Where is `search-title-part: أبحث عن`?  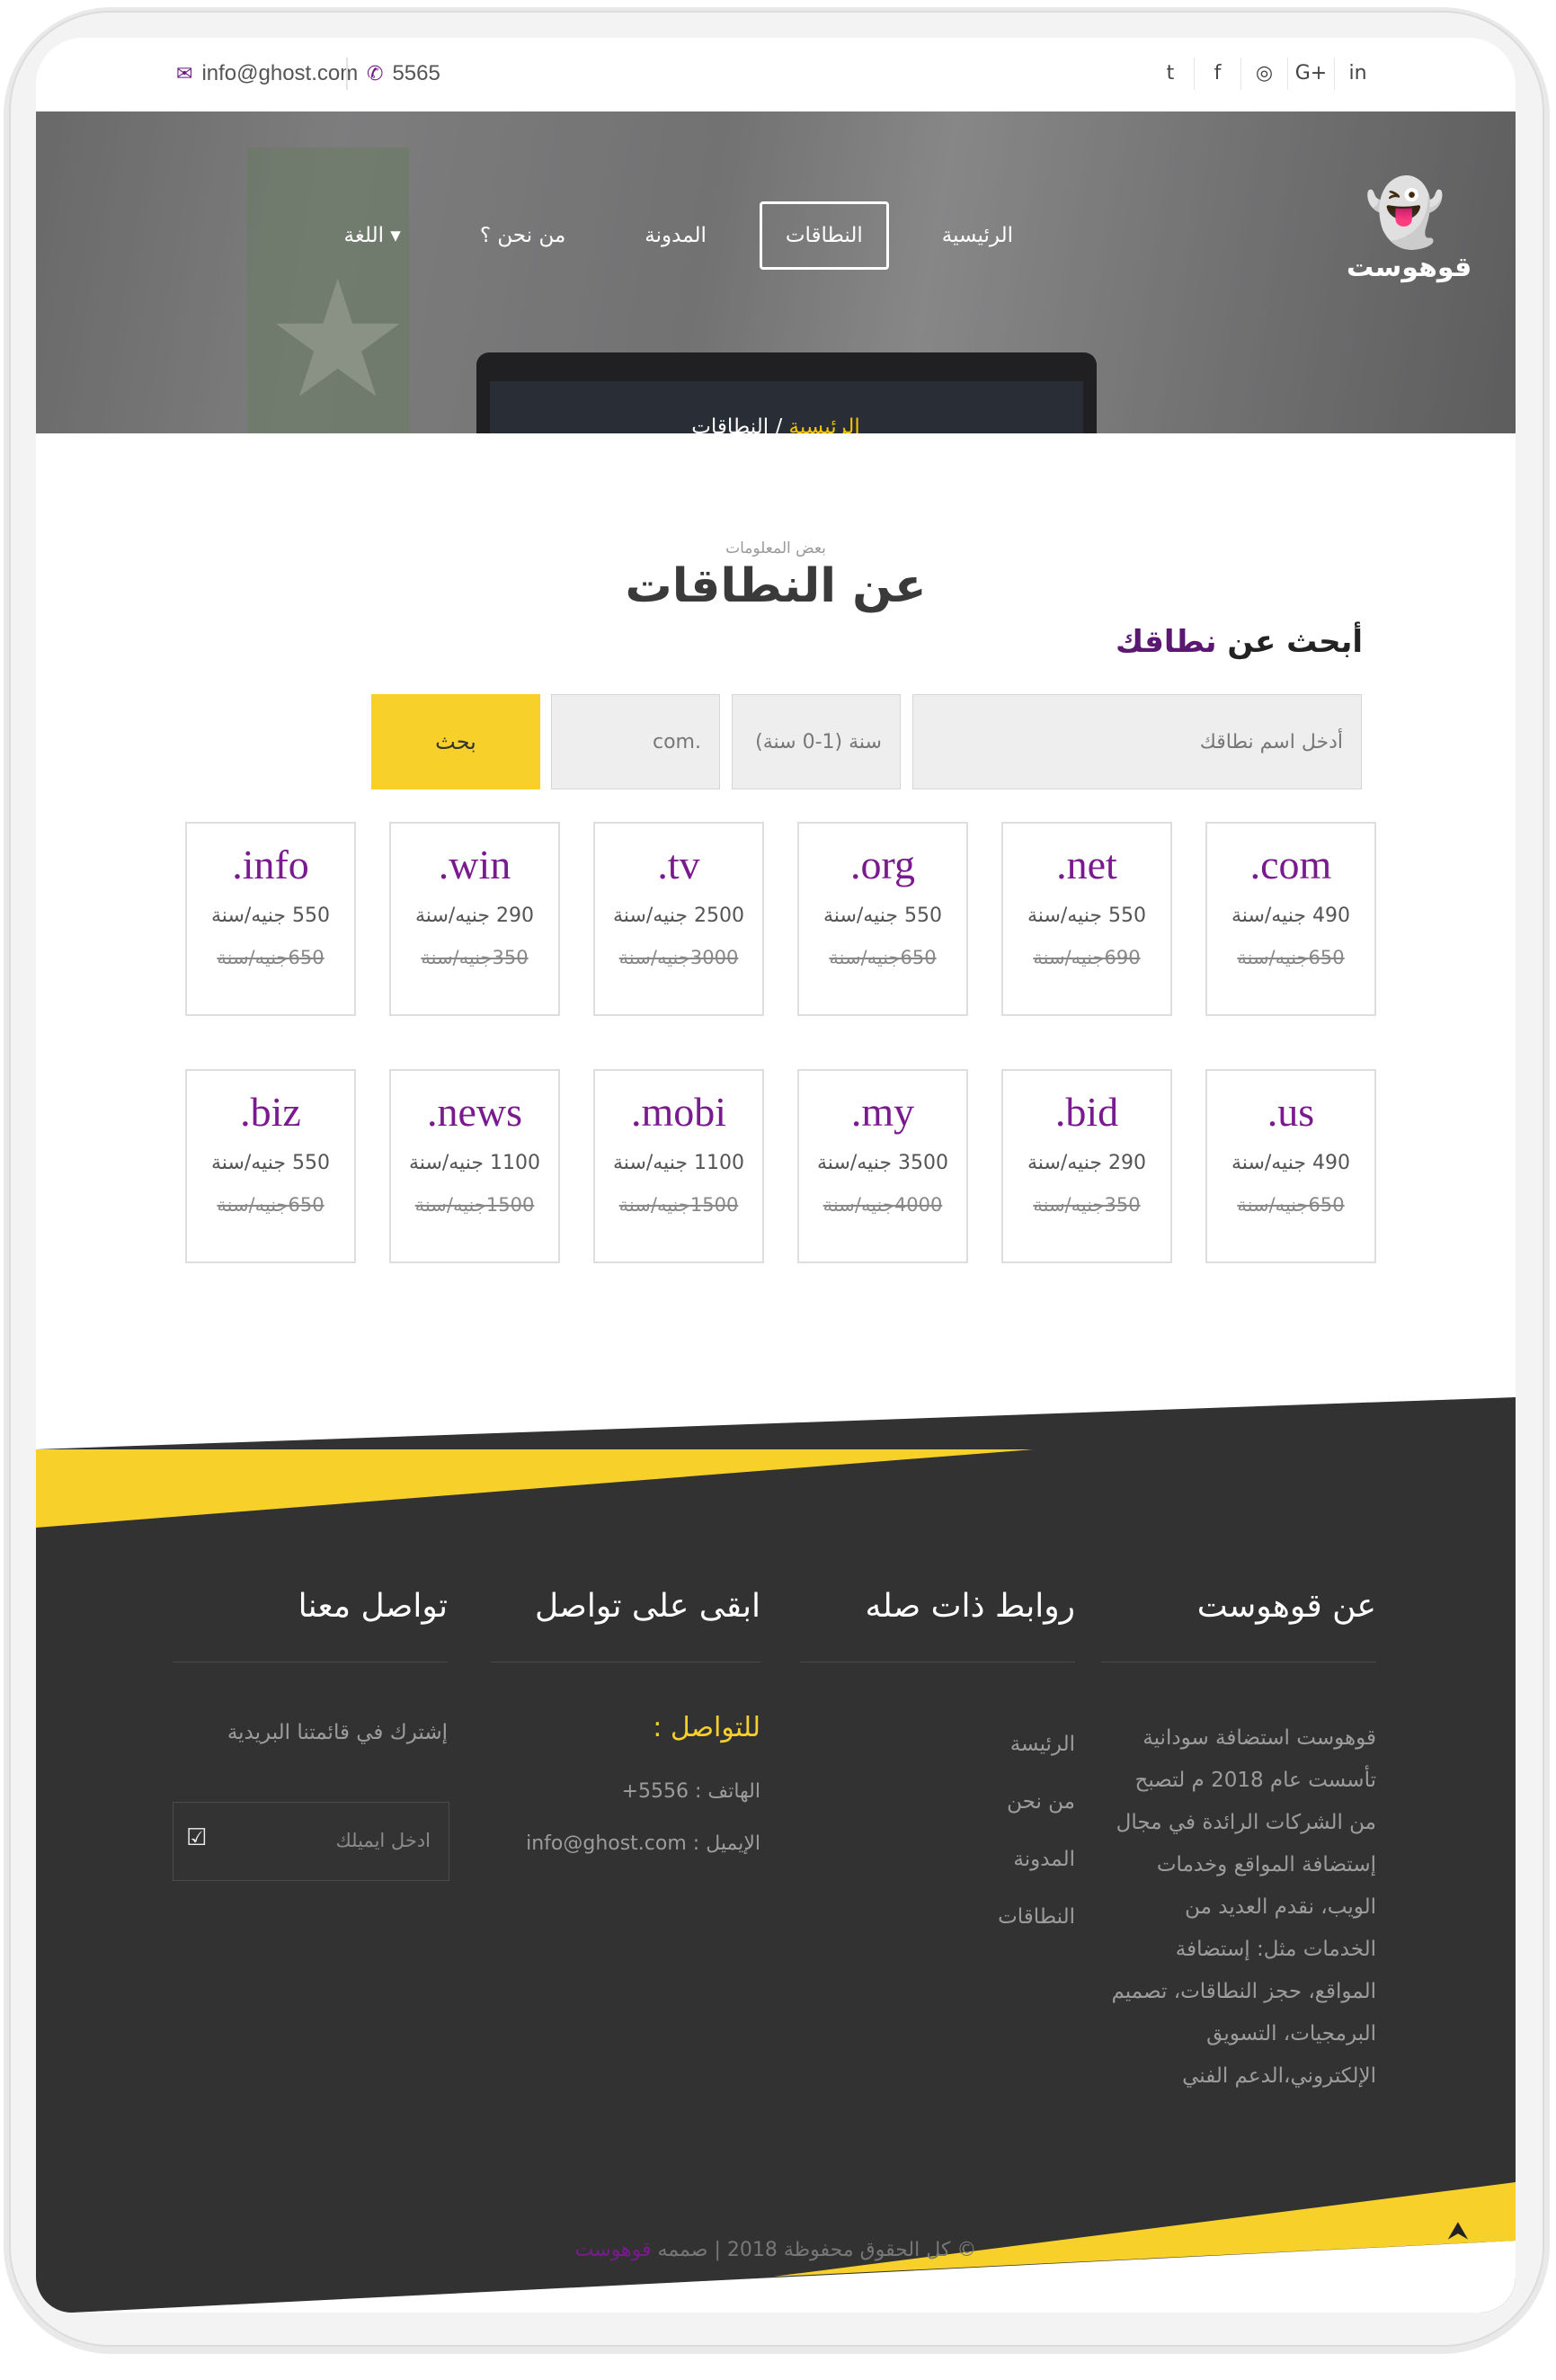
search-title-part: أبحث عن is located at coordinates (1295, 642).